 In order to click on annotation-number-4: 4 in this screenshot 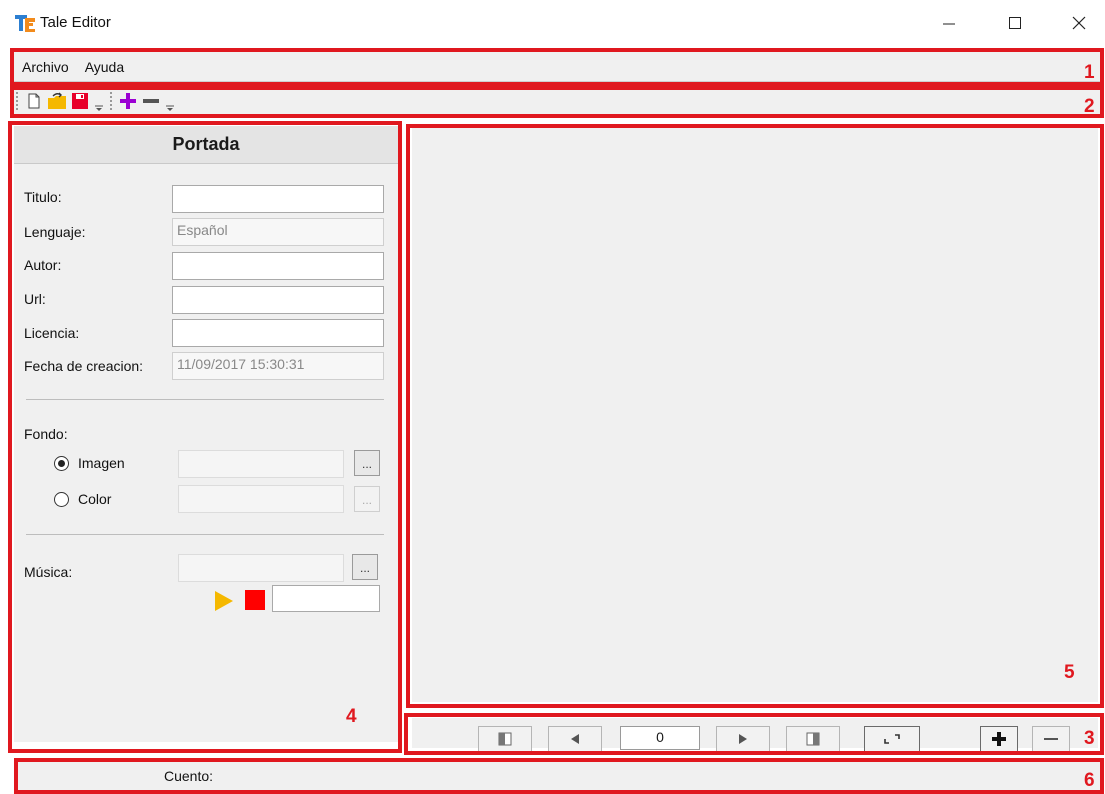, I will do `click(351, 716)`.